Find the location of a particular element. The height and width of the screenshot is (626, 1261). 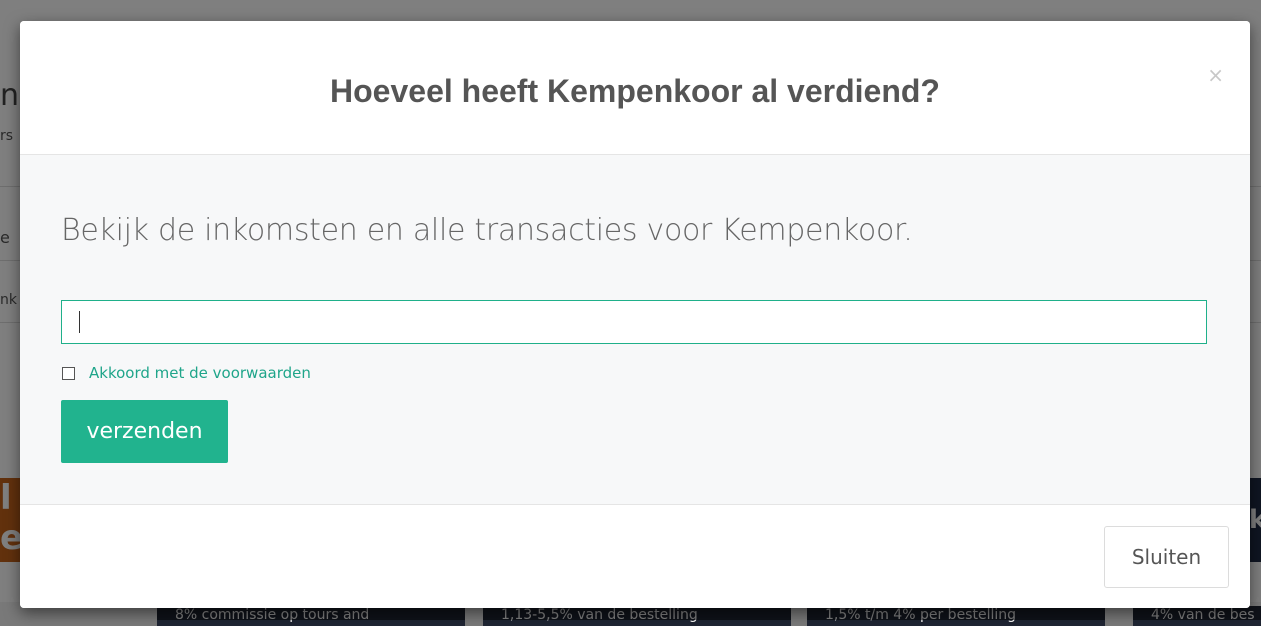

terms-checkbox is located at coordinates (68, 373).